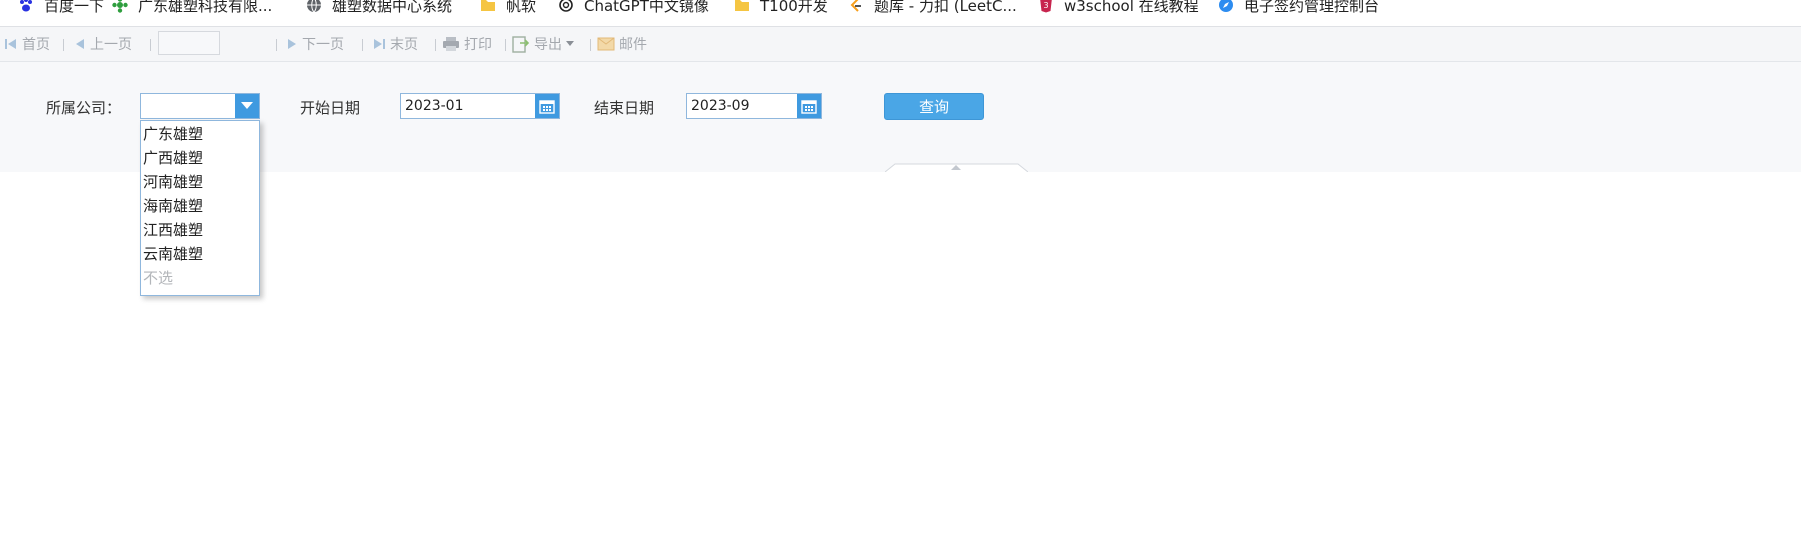 The width and height of the screenshot is (1801, 546). Describe the element at coordinates (173, 230) in the screenshot. I see `dropdown-option: 江西雄塑` at that location.